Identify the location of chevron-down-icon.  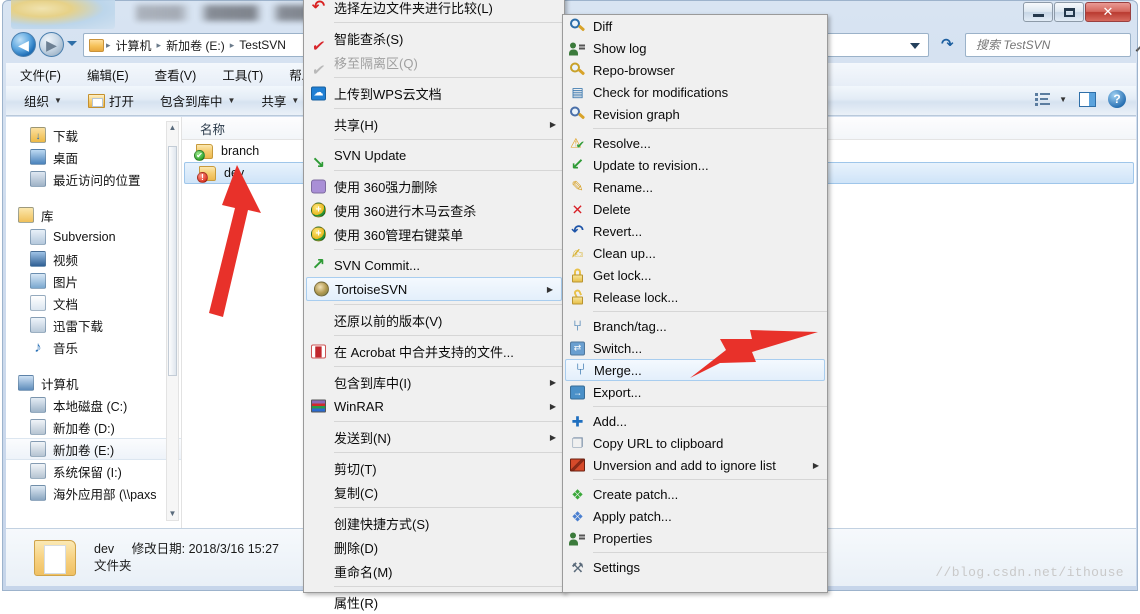
(915, 46).